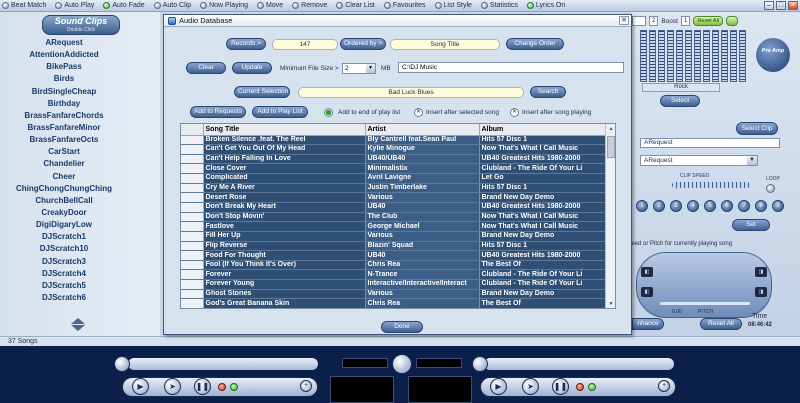 This screenshot has width=800, height=403. I want to click on deck-a-stop-icon, so click(222, 387).